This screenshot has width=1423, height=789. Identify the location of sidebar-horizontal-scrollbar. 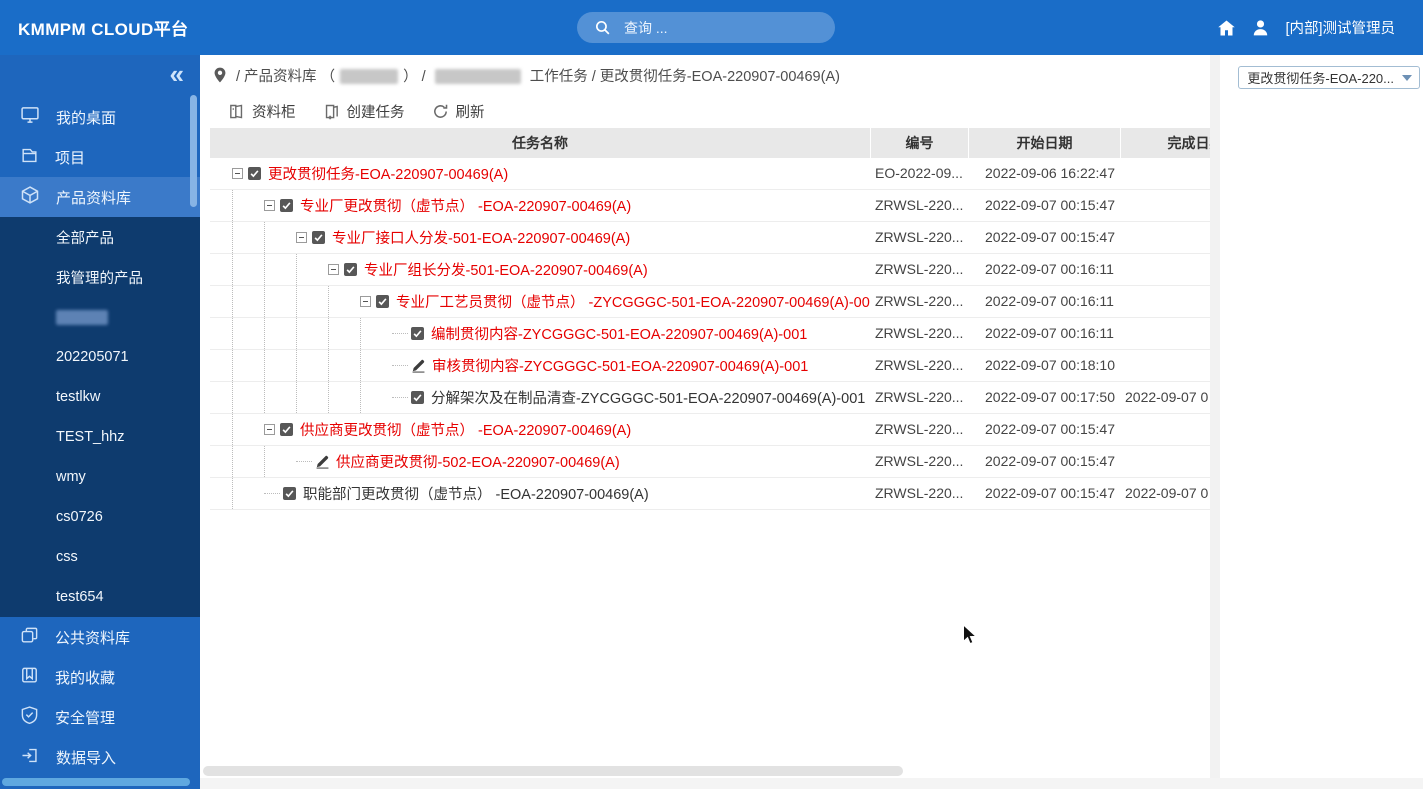
(96, 782).